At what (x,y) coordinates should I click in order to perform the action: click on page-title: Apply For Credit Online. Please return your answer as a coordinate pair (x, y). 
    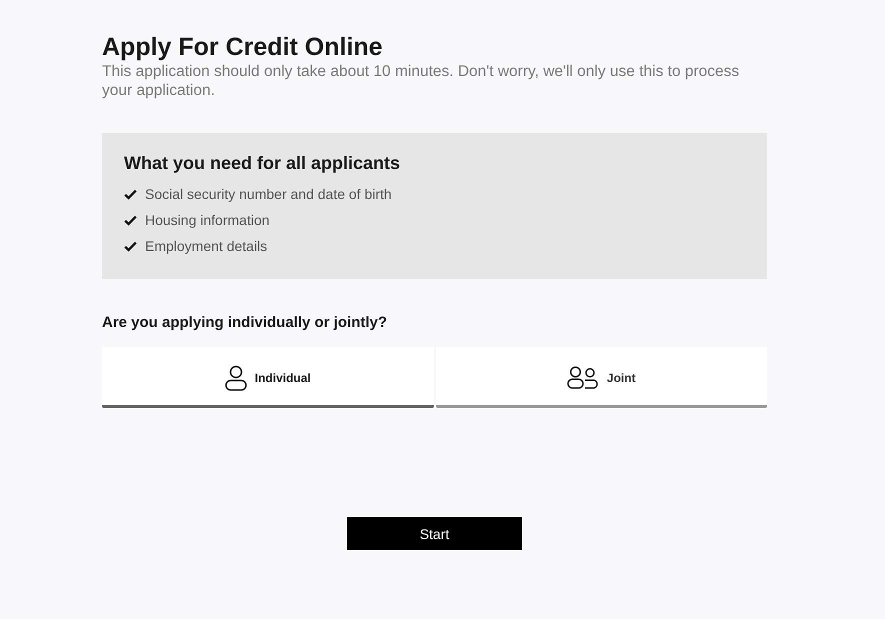
    Looking at the image, I should click on (242, 47).